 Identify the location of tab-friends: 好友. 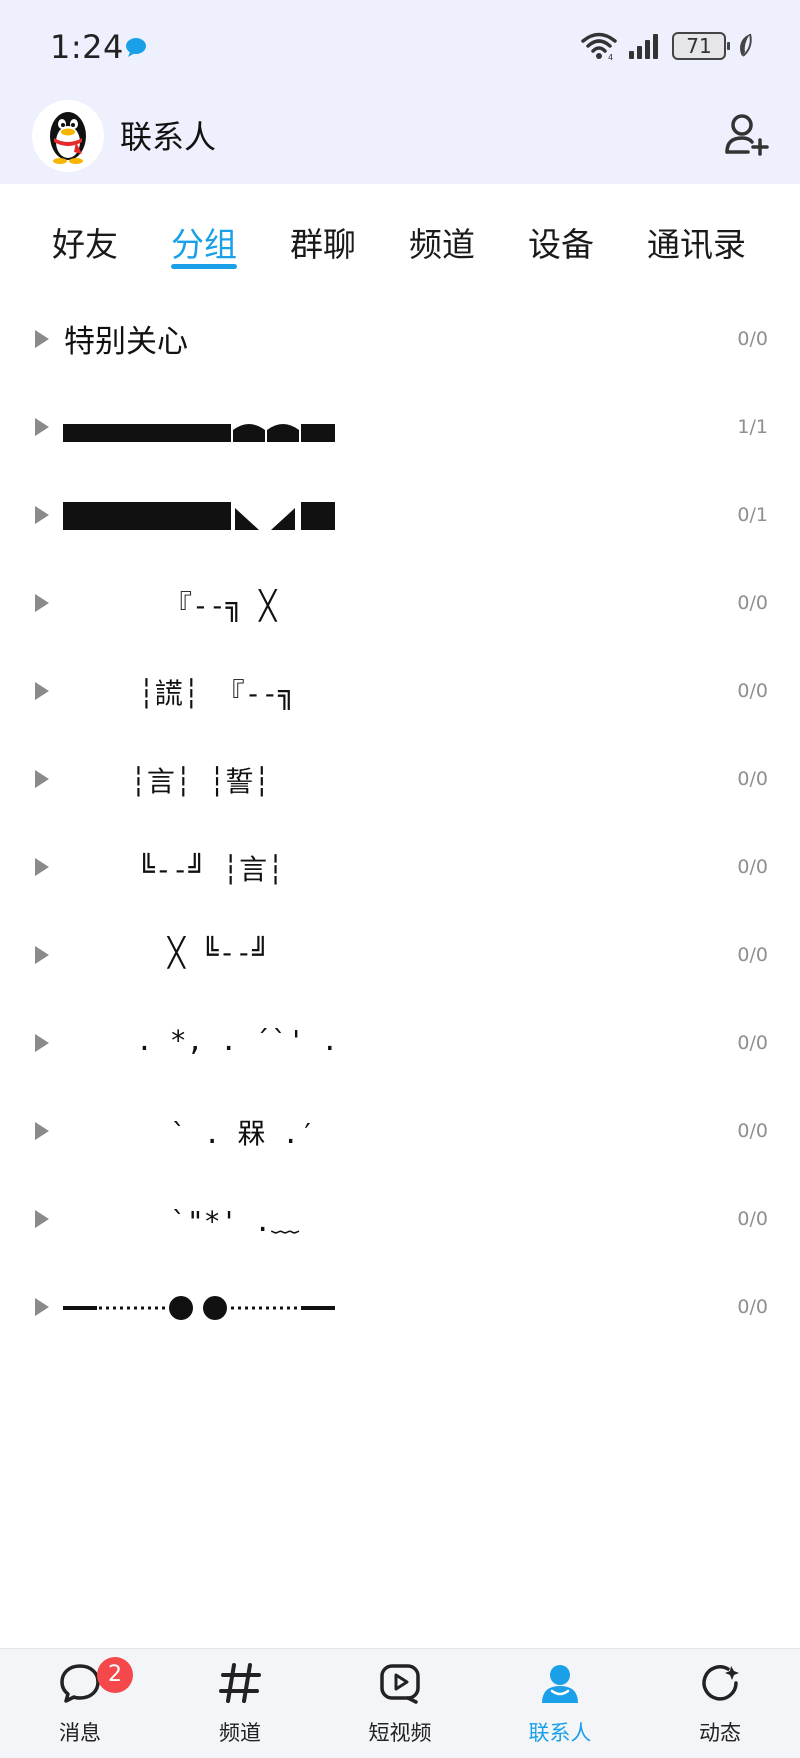
(85, 242).